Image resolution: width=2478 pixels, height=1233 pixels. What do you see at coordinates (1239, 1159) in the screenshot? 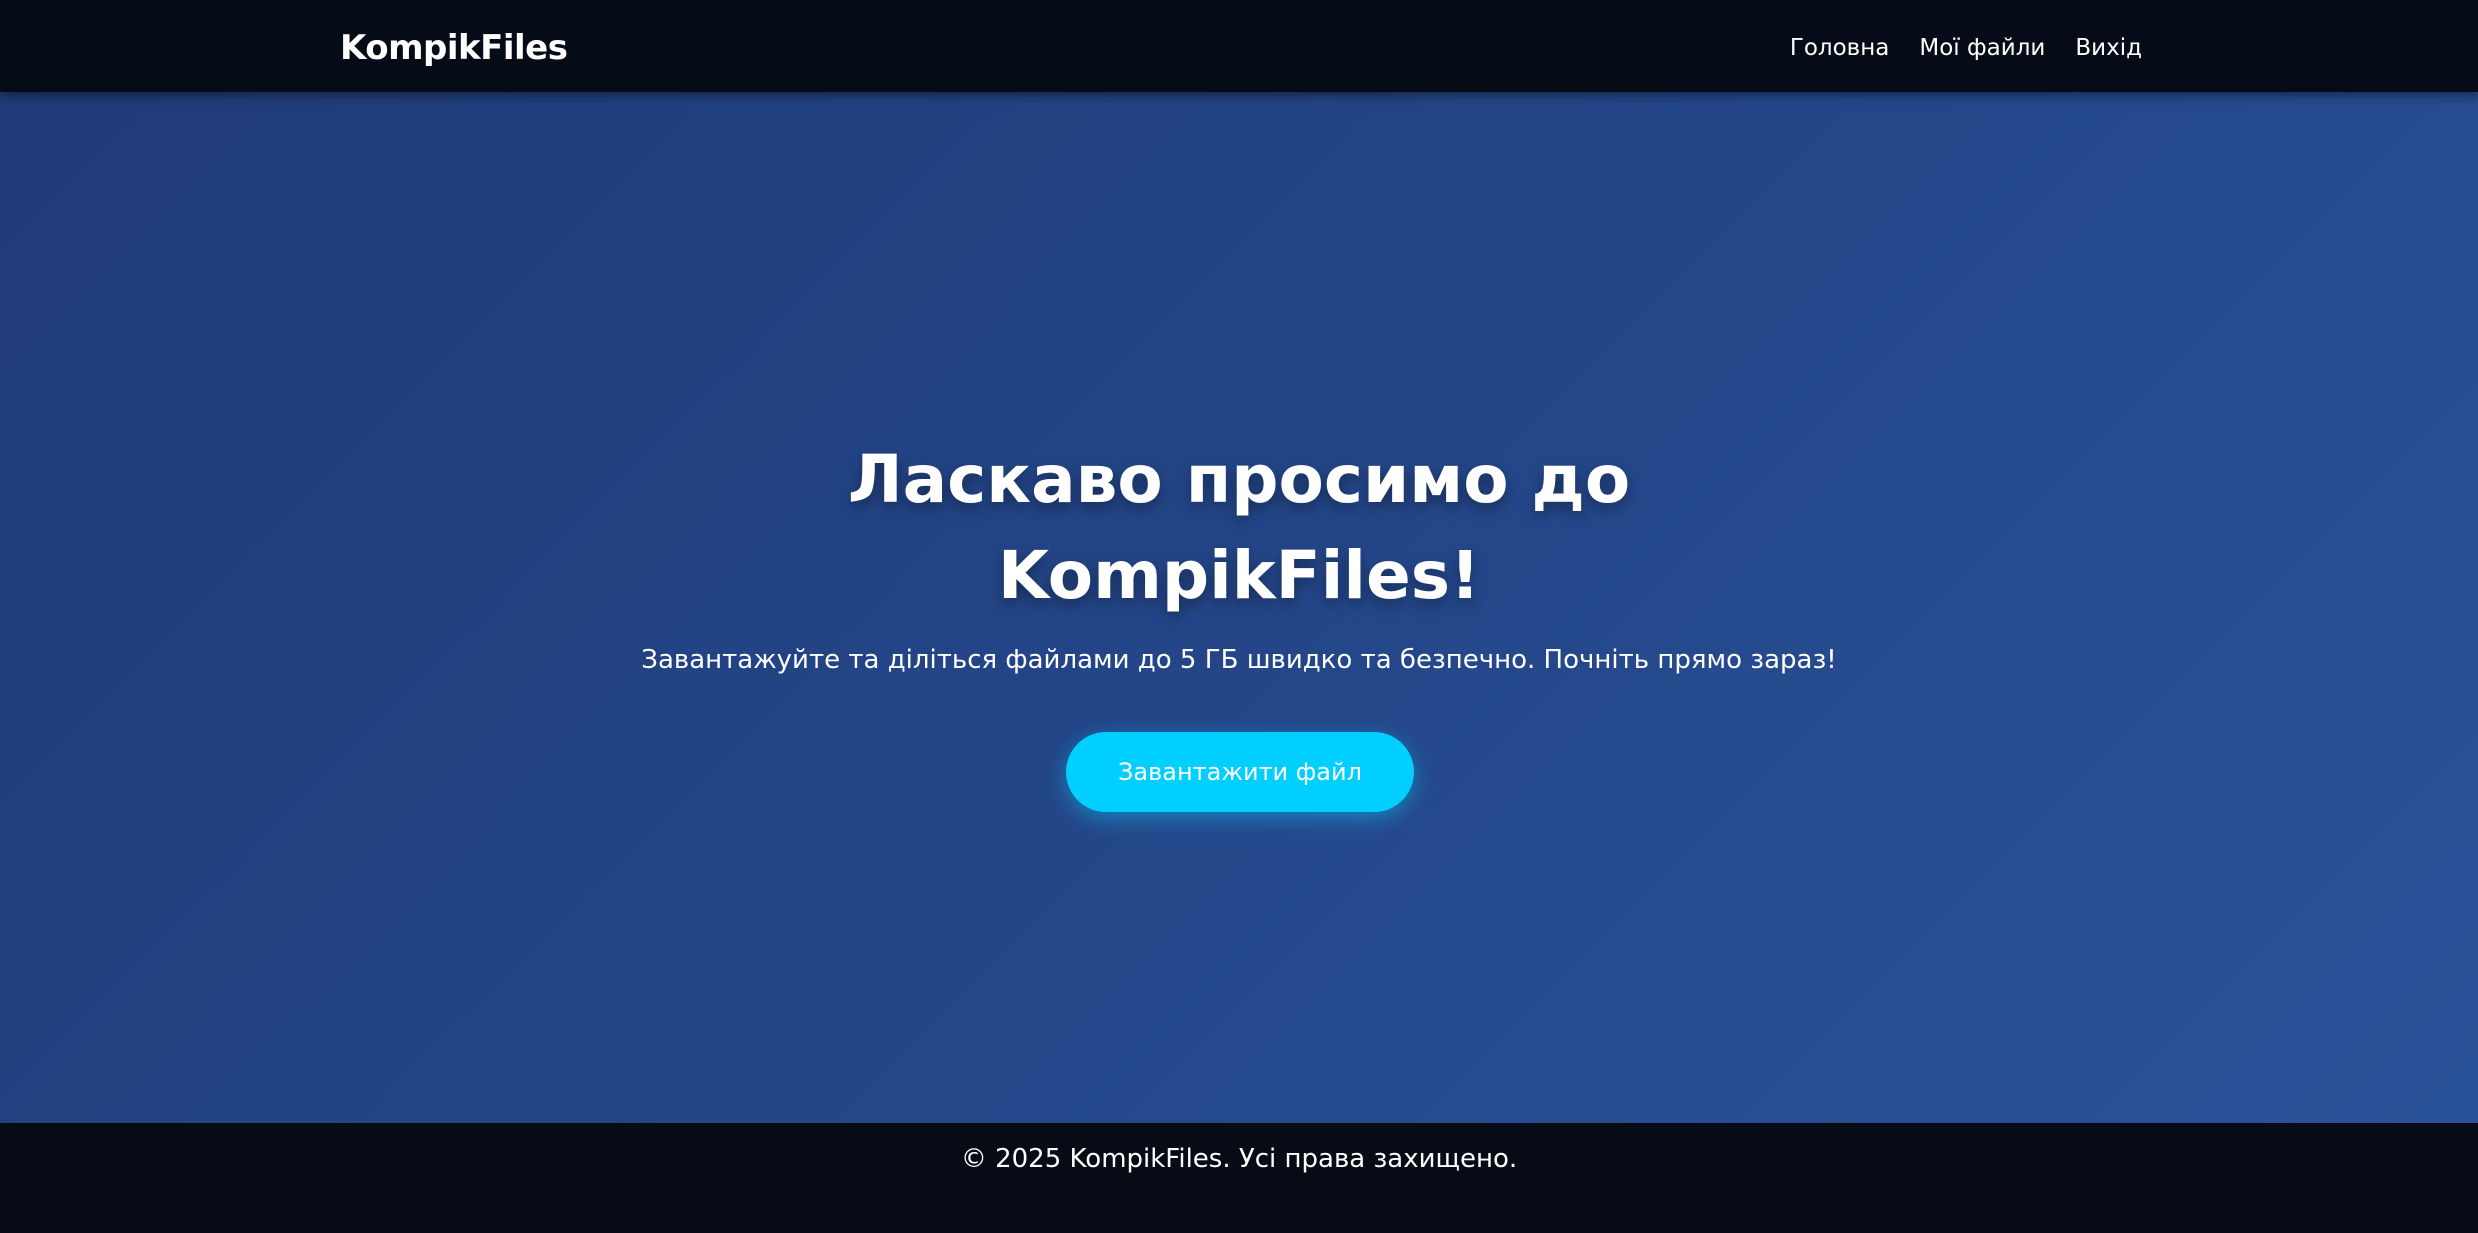
I see `footer-copyright: © 2025 KompikFiles. Усі права захищено.` at bounding box center [1239, 1159].